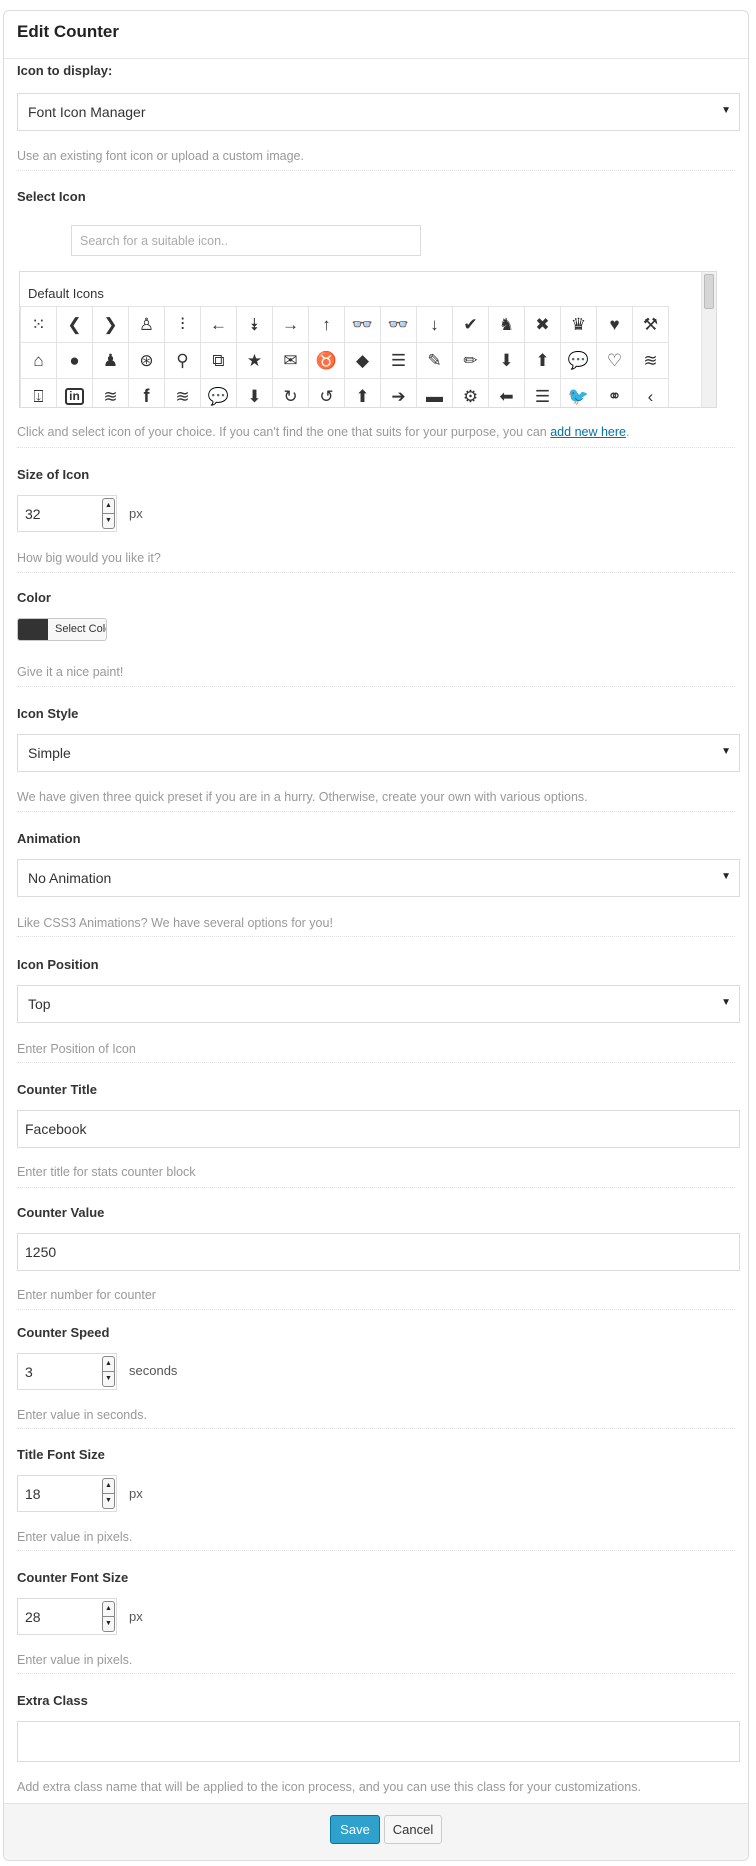 Image resolution: width=756 pixels, height=1866 pixels. Describe the element at coordinates (218, 324) in the screenshot. I see `icon-option: ←` at that location.